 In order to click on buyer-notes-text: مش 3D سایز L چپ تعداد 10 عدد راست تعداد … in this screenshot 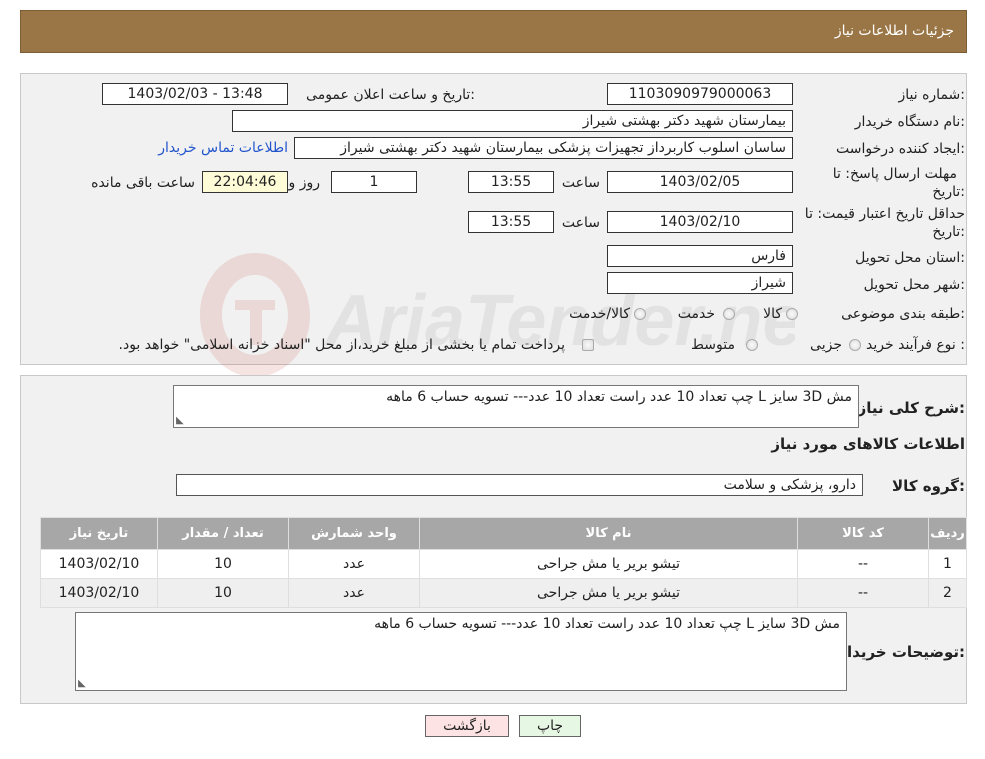, I will do `click(607, 624)`.